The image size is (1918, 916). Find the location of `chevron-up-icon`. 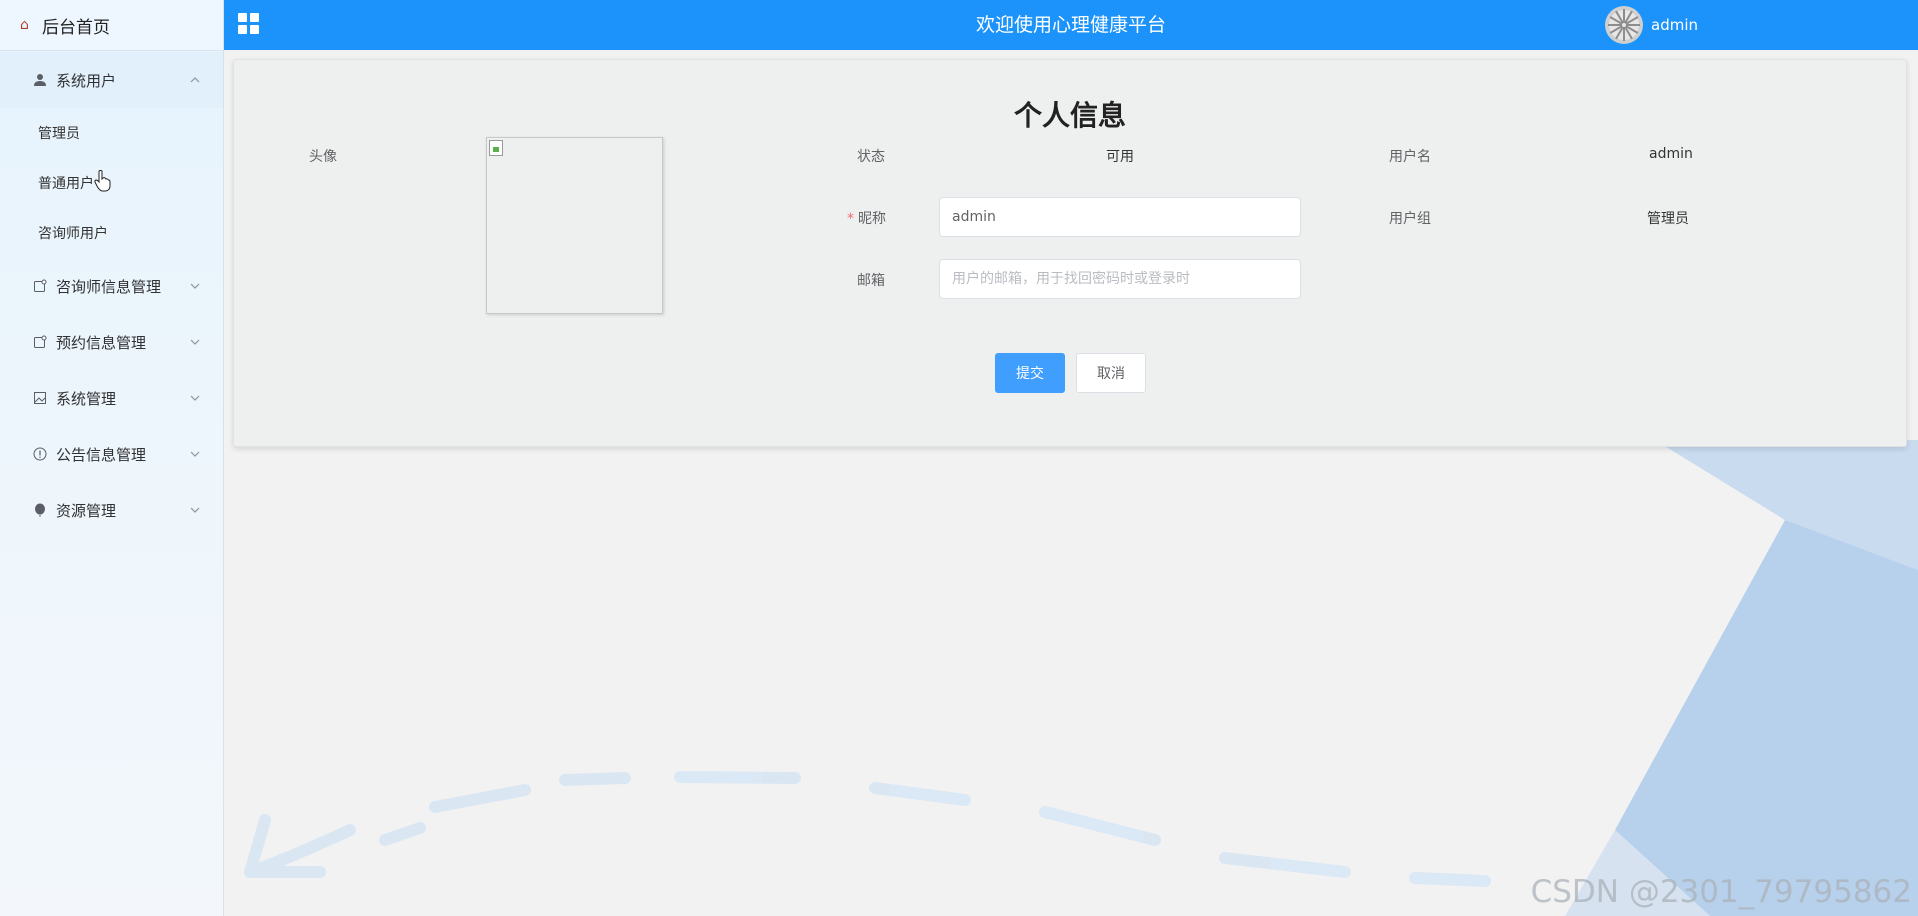

chevron-up-icon is located at coordinates (195, 80).